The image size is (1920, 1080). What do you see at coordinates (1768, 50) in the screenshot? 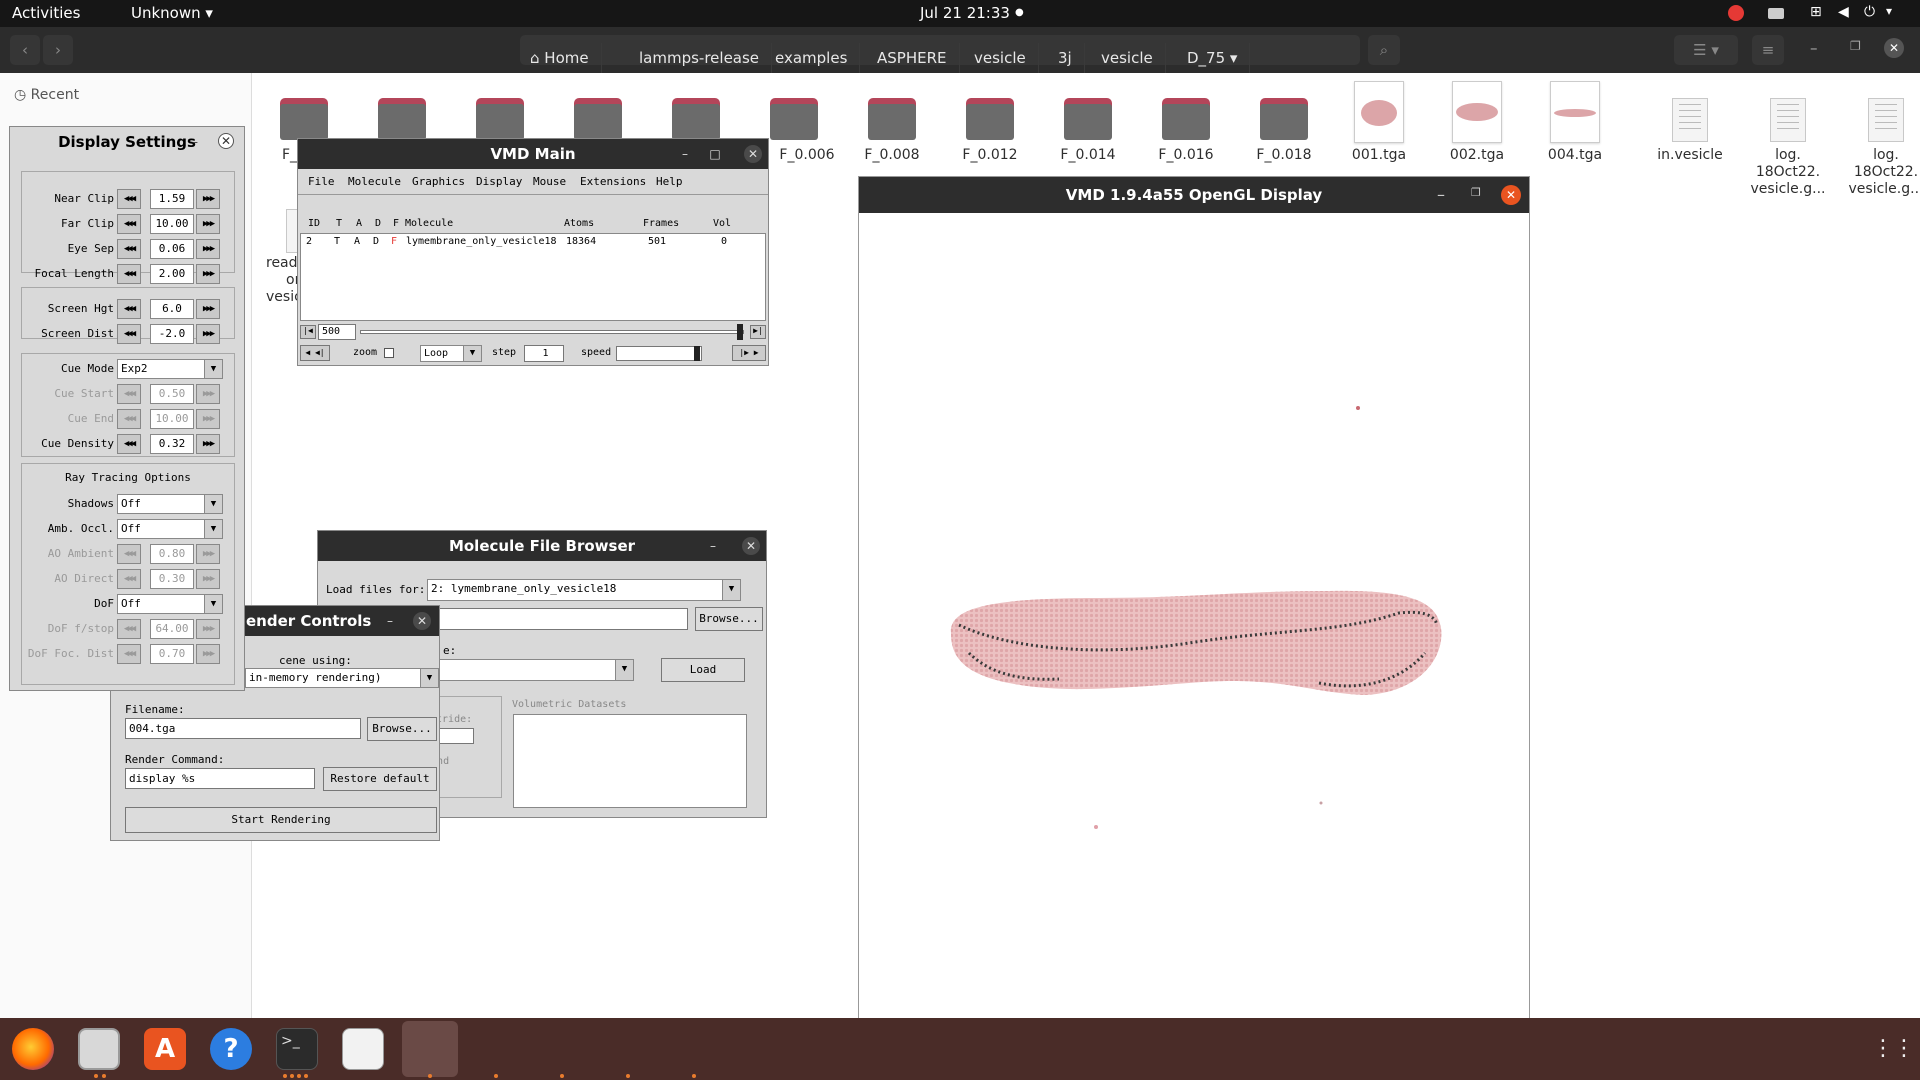
I see `menu-icon: ≡` at bounding box center [1768, 50].